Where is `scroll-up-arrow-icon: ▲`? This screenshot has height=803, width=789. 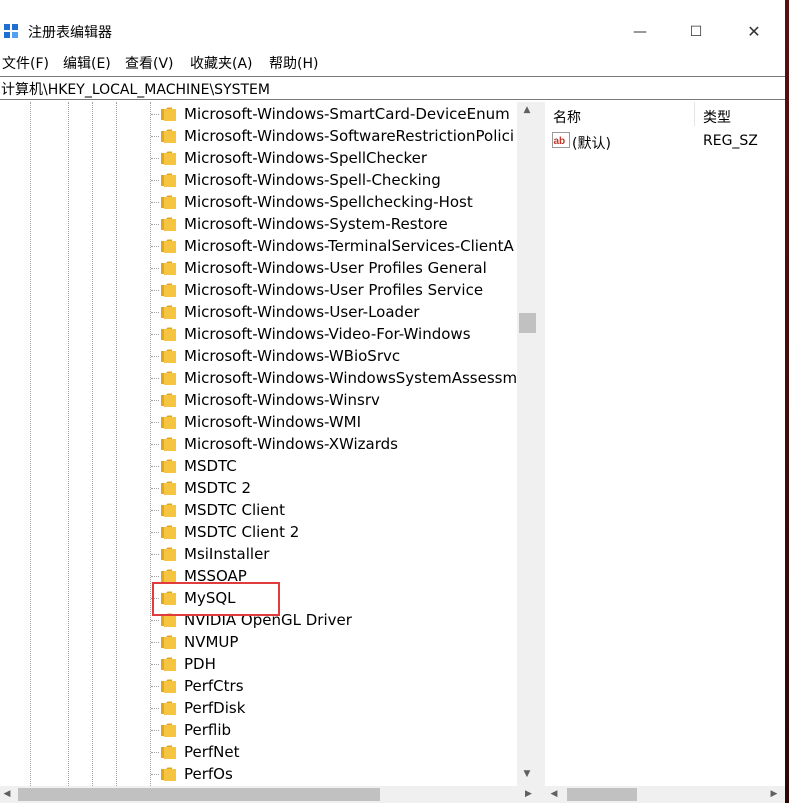 scroll-up-arrow-icon: ▲ is located at coordinates (527, 110).